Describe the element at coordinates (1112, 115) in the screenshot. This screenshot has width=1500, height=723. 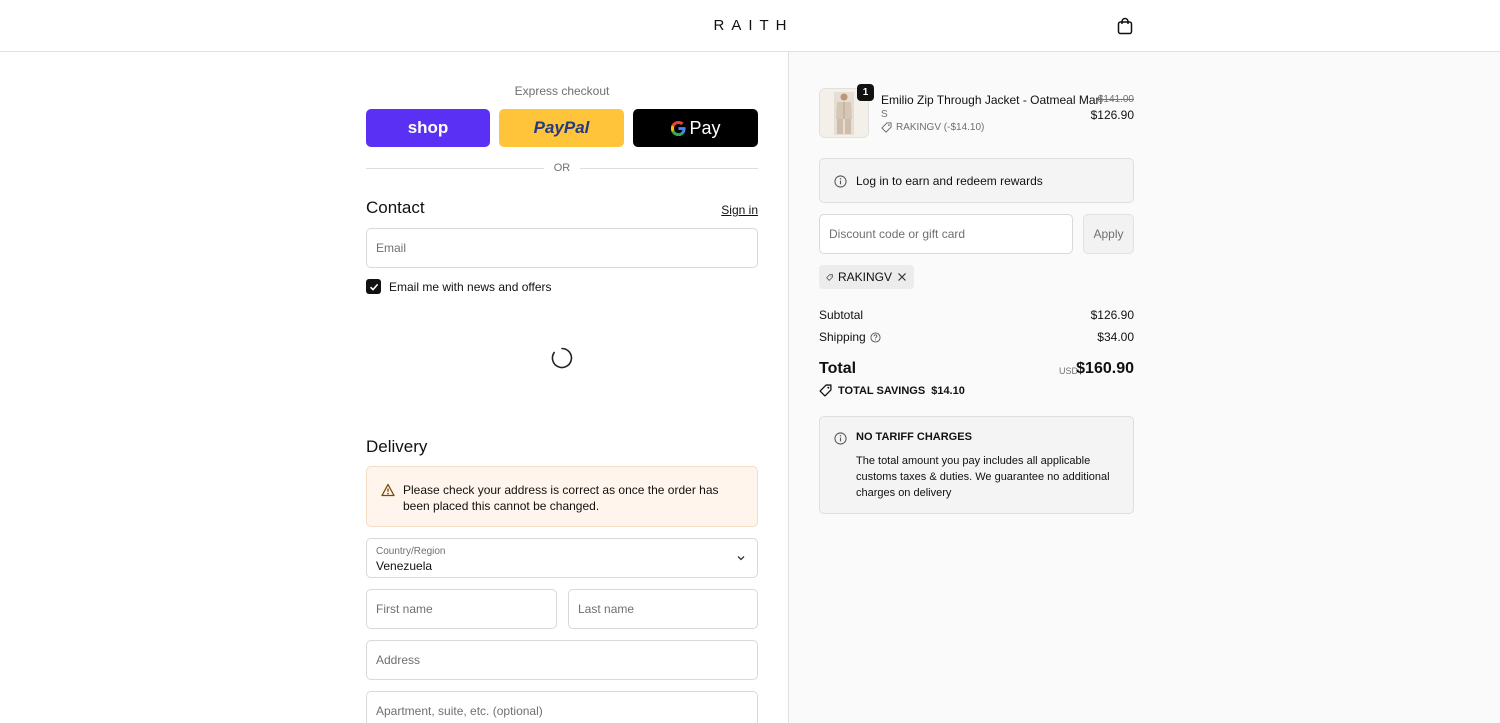
I see `item-price: $126.90` at that location.